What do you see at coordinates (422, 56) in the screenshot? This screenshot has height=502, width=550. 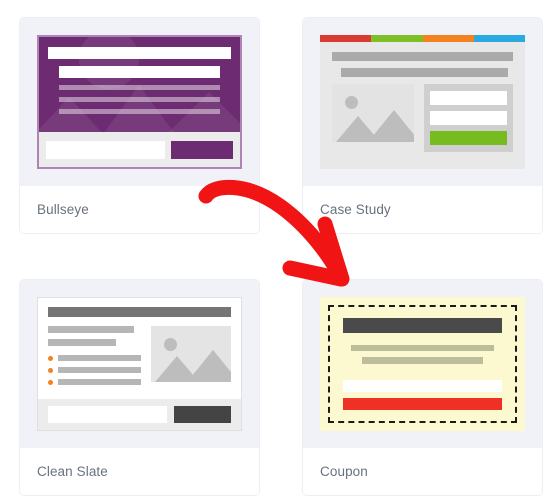 I see `case-study-headline-bar` at bounding box center [422, 56].